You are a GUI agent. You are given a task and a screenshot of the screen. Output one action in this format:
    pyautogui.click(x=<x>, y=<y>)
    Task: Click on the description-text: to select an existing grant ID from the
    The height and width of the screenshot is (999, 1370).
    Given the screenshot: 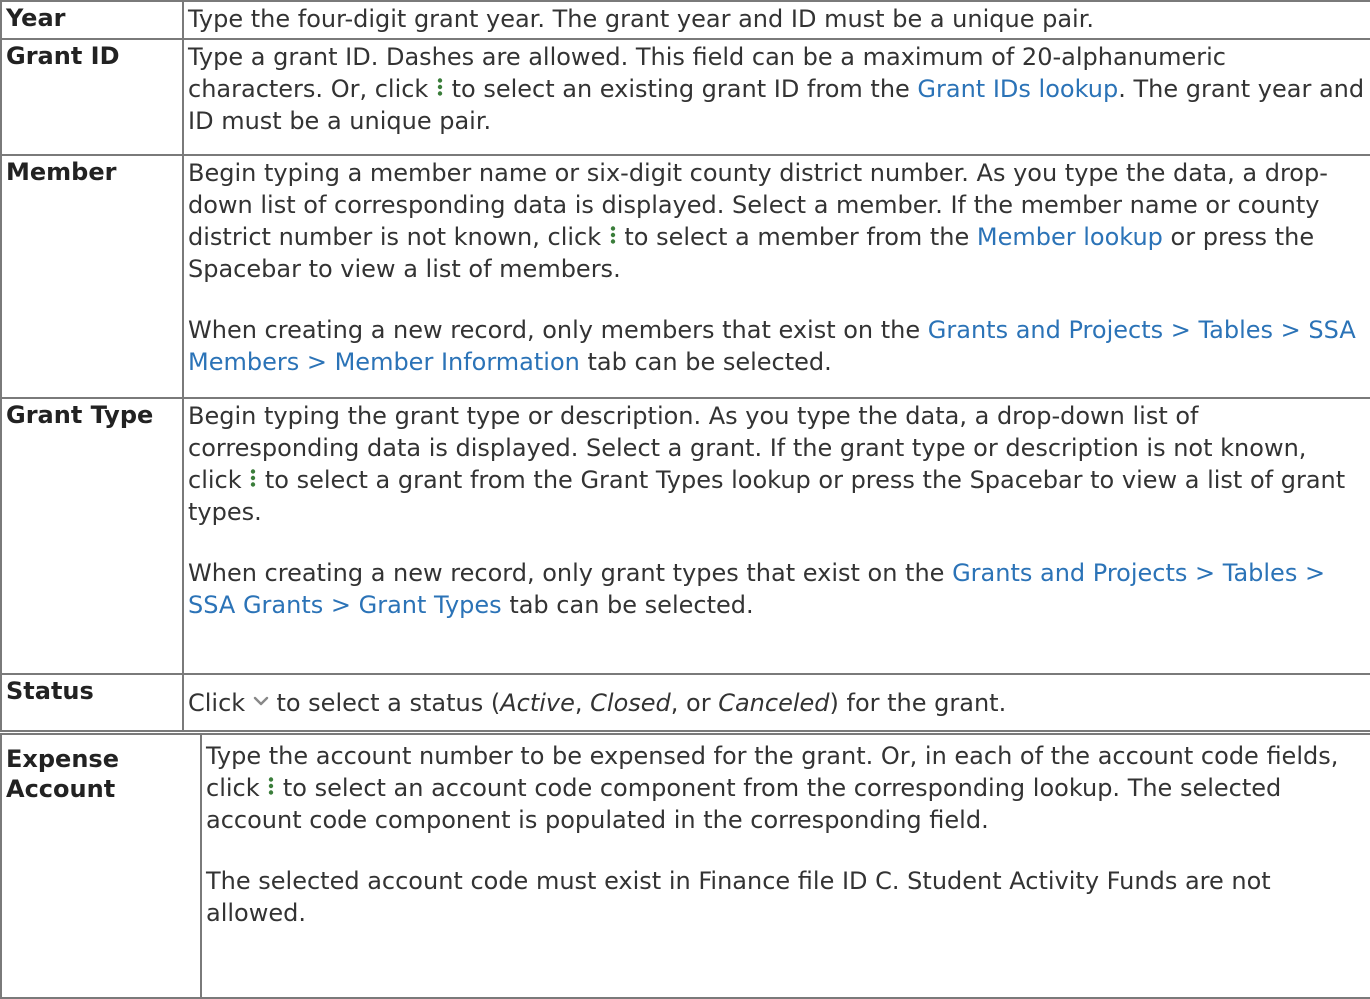 What is the action you would take?
    pyautogui.click(x=680, y=89)
    